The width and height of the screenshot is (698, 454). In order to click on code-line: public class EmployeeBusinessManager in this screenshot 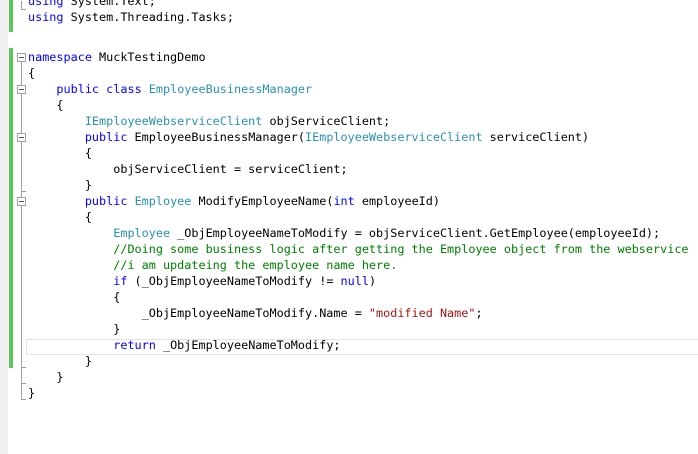, I will do `click(170, 89)`.